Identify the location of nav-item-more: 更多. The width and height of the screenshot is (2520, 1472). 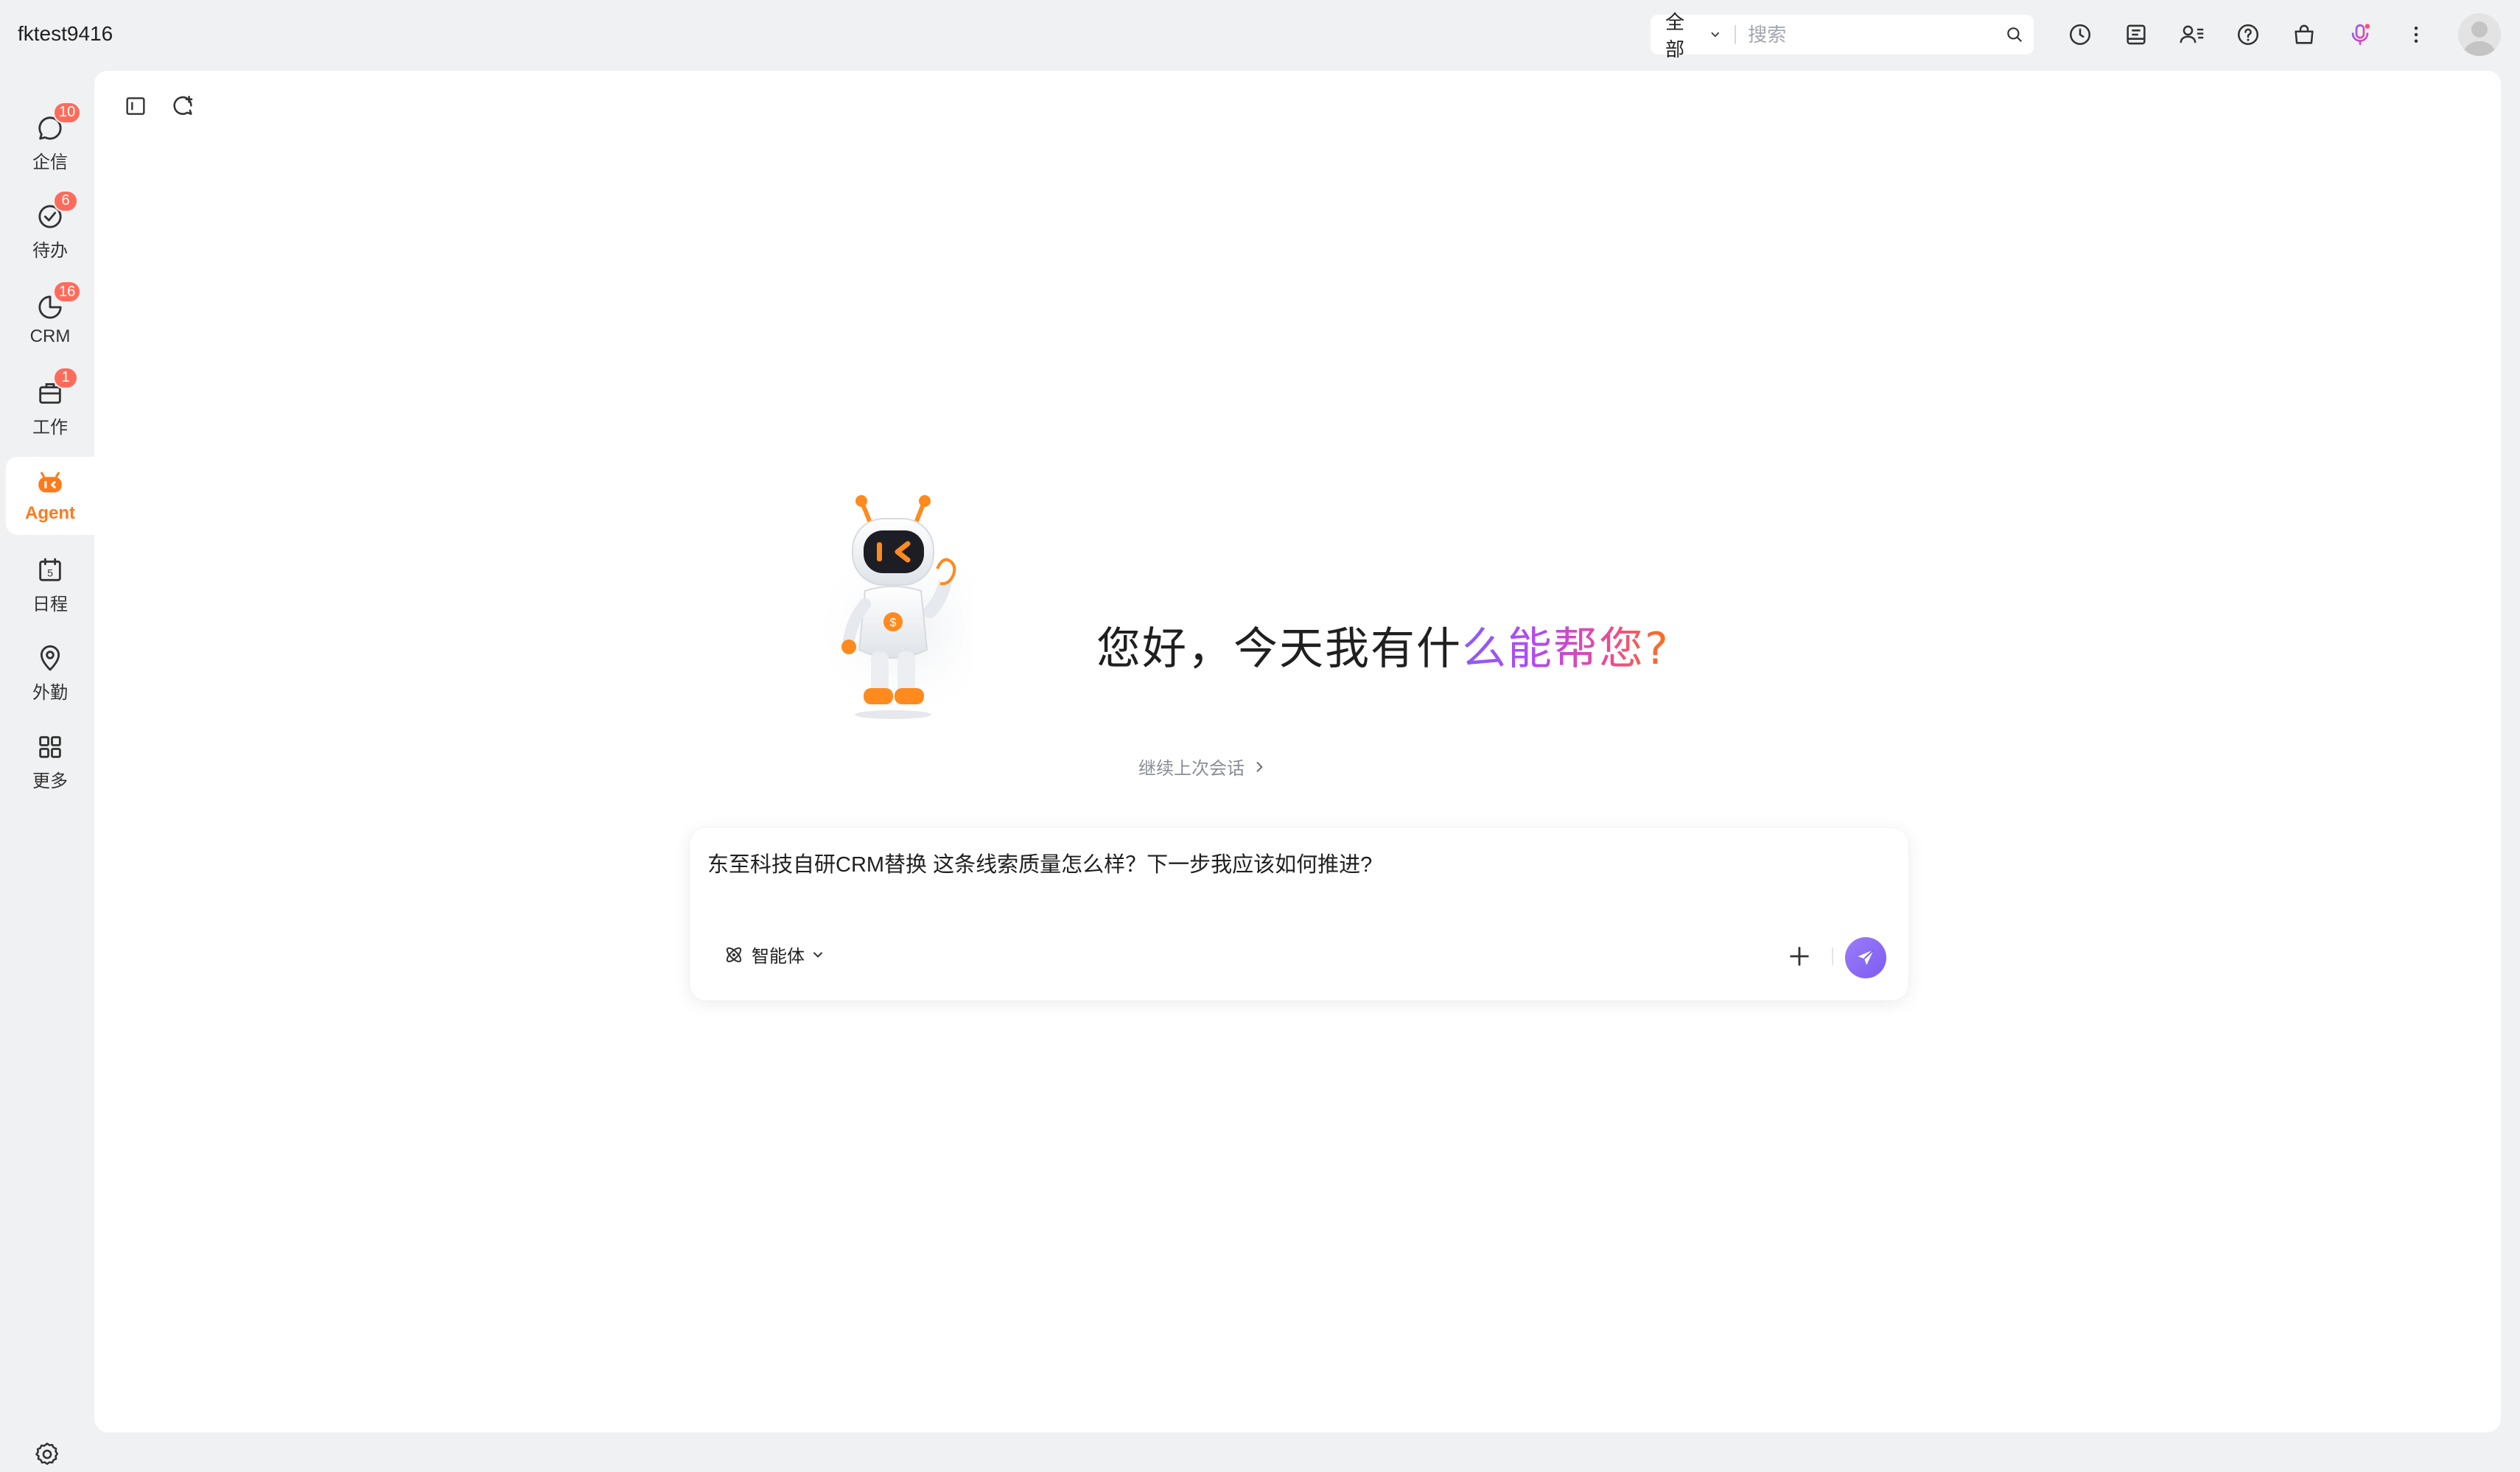
(50, 761).